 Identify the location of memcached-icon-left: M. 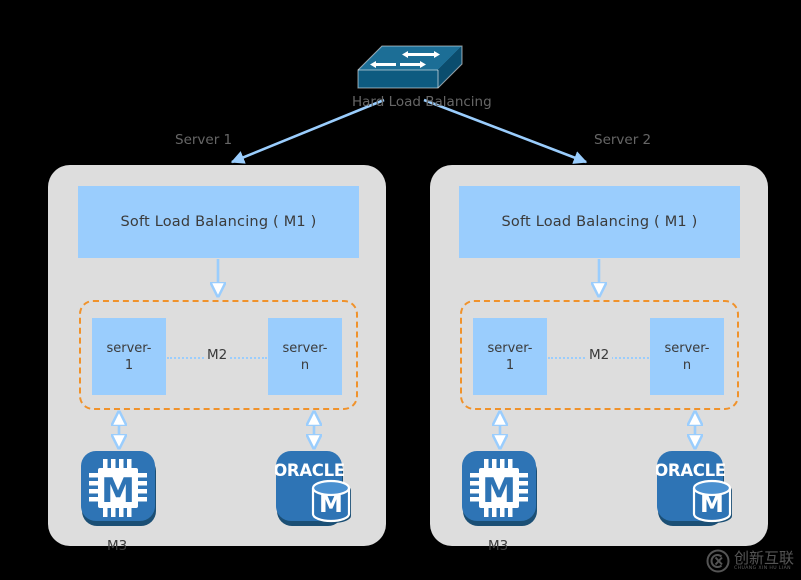
(119, 489).